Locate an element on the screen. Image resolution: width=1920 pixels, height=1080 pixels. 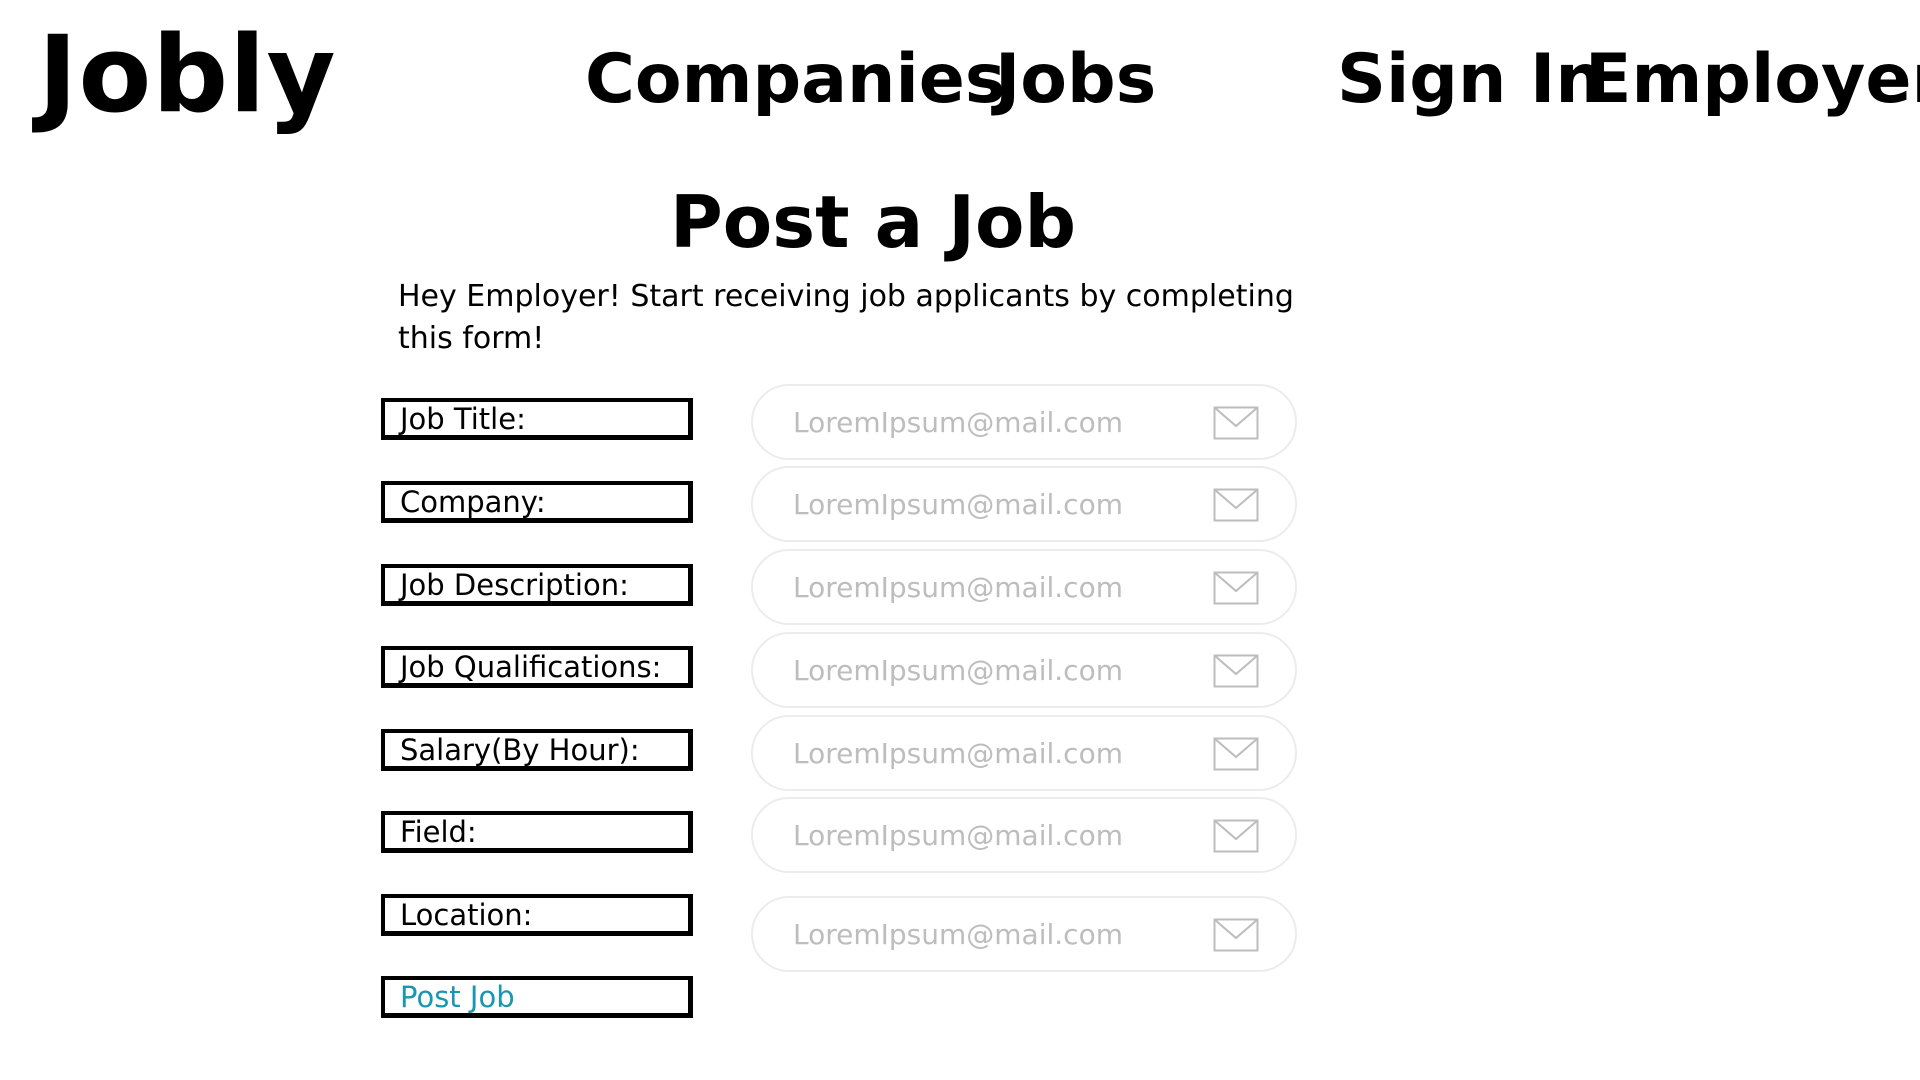
nav-sign-in: Sign In is located at coordinates (1470, 80).